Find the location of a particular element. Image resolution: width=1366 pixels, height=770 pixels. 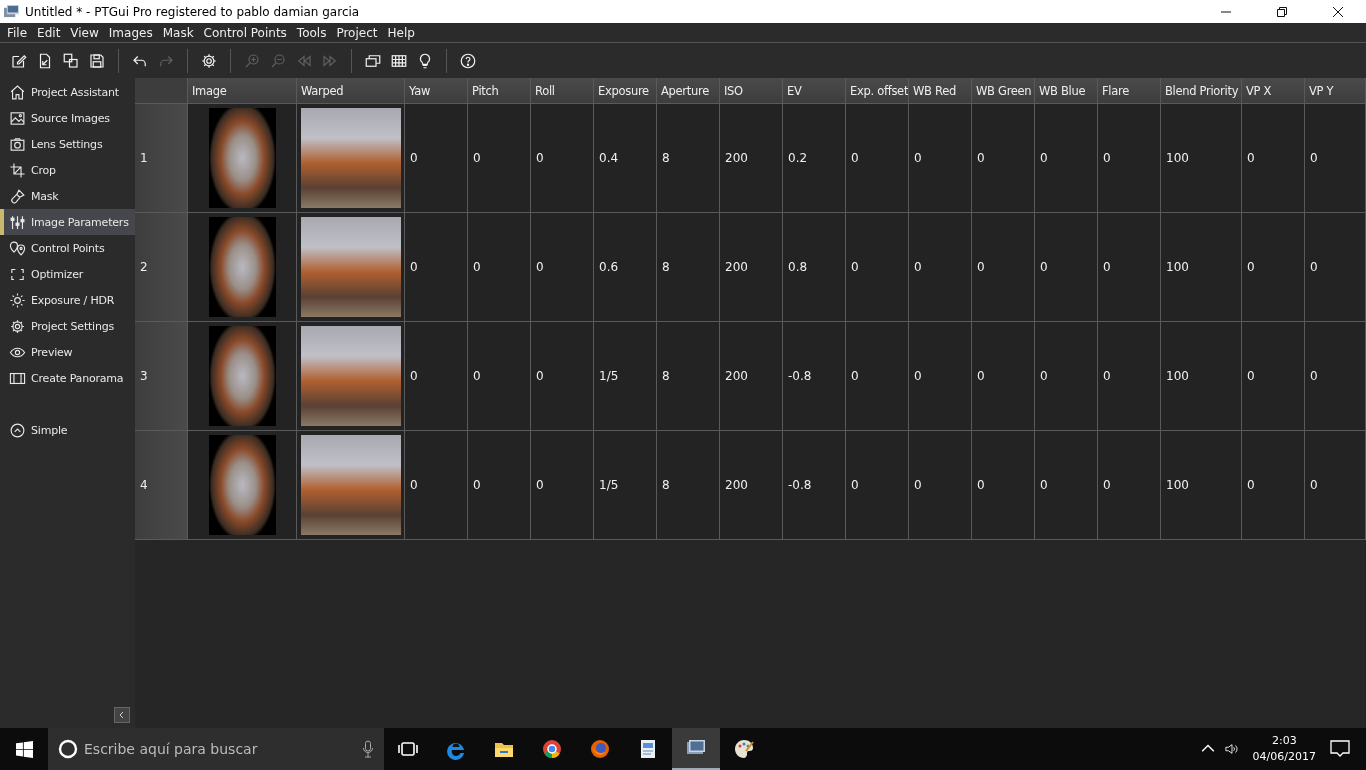

table-cell: 200 is located at coordinates (751, 376).